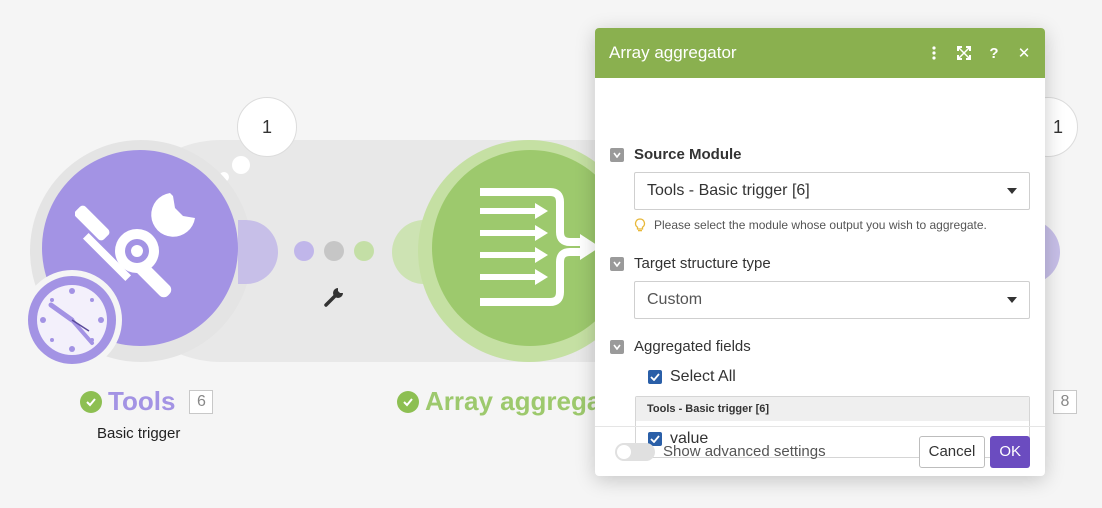 The width and height of the screenshot is (1102, 508). I want to click on source-module-value: Tools - Basic trigger [6], so click(728, 190).